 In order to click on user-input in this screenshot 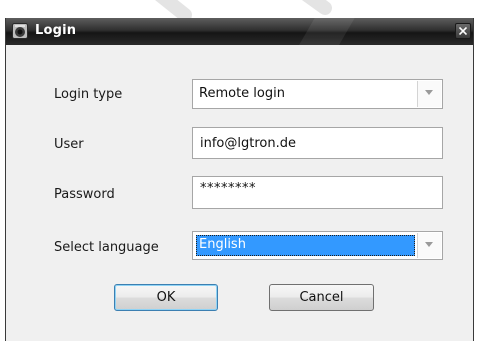, I will do `click(317, 143)`.